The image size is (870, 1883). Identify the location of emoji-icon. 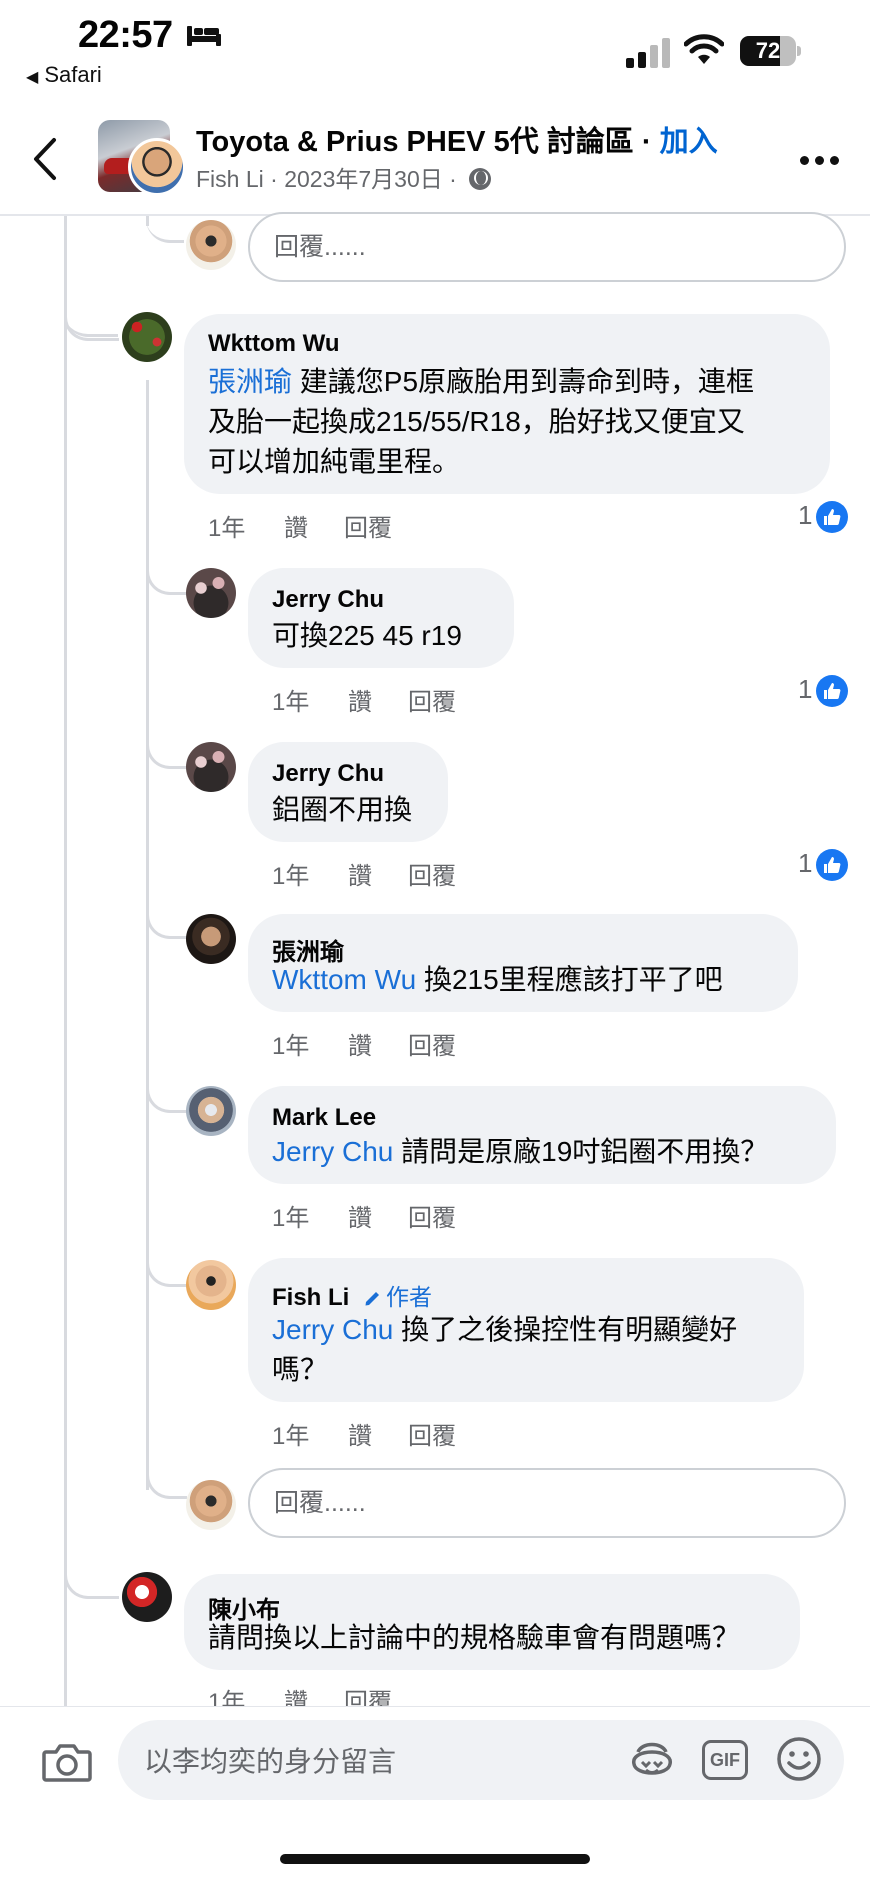
(799, 1759).